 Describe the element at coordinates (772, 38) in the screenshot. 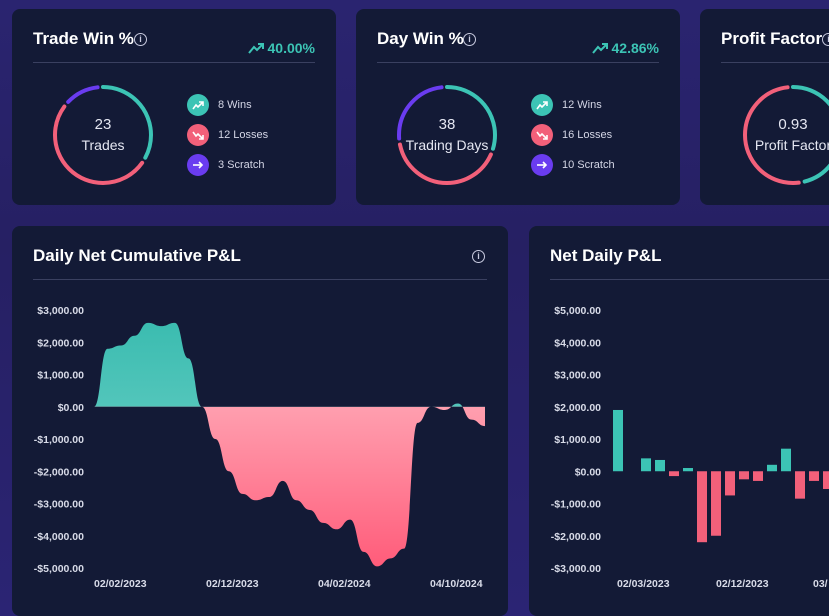

I see `card-title: Profit Factor` at that location.